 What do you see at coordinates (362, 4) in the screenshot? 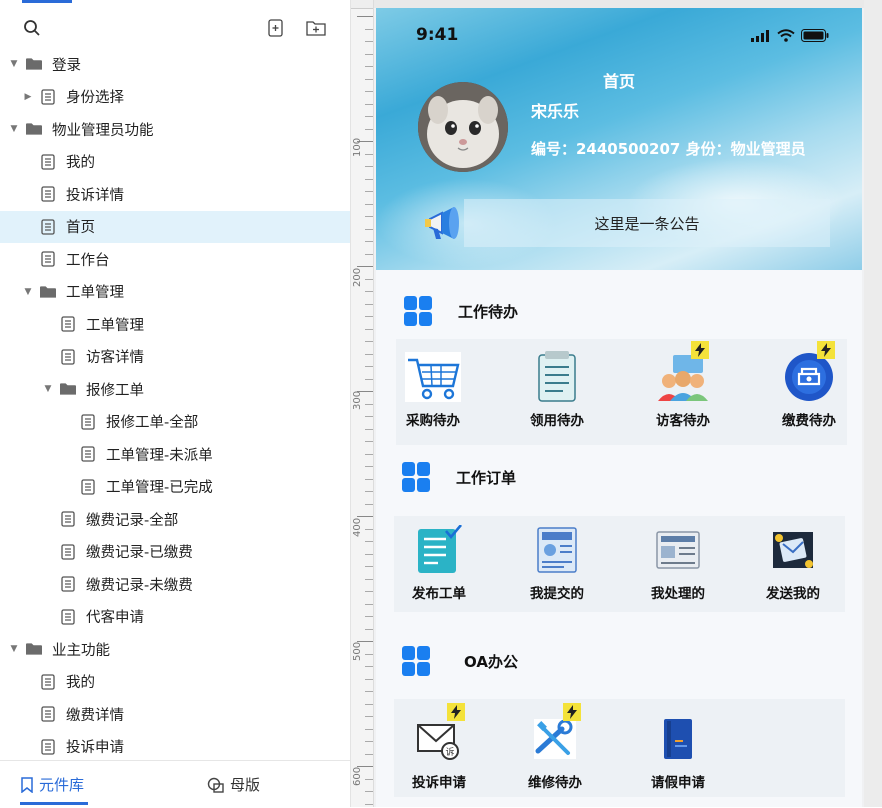
I see `ruler-origin` at bounding box center [362, 4].